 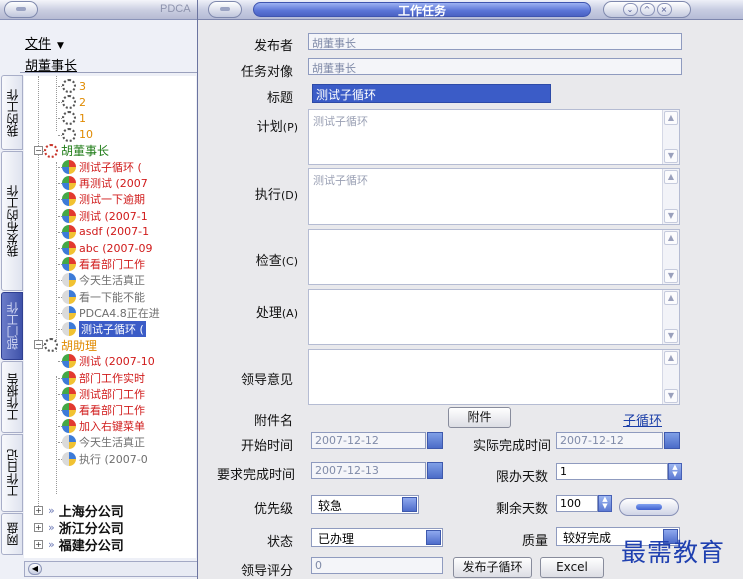 What do you see at coordinates (86, 545) in the screenshot?
I see `tree-node-branch: » 福建分公司` at bounding box center [86, 545].